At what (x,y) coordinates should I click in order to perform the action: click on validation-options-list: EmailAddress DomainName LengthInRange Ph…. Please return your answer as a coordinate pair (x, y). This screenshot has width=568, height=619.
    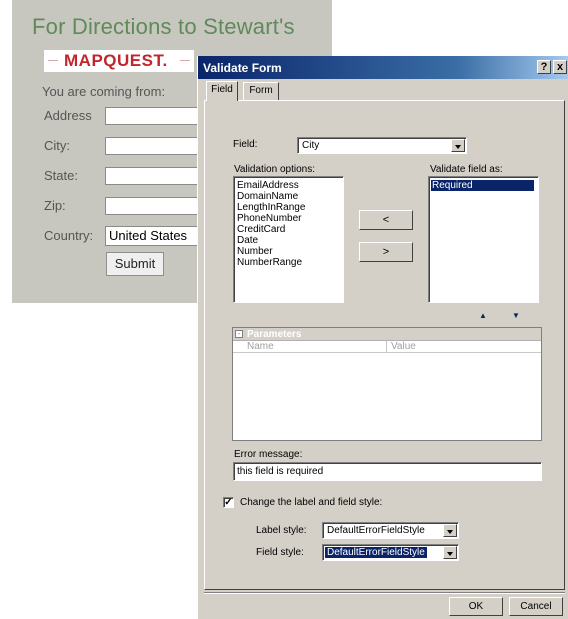
    Looking at the image, I should click on (288, 239).